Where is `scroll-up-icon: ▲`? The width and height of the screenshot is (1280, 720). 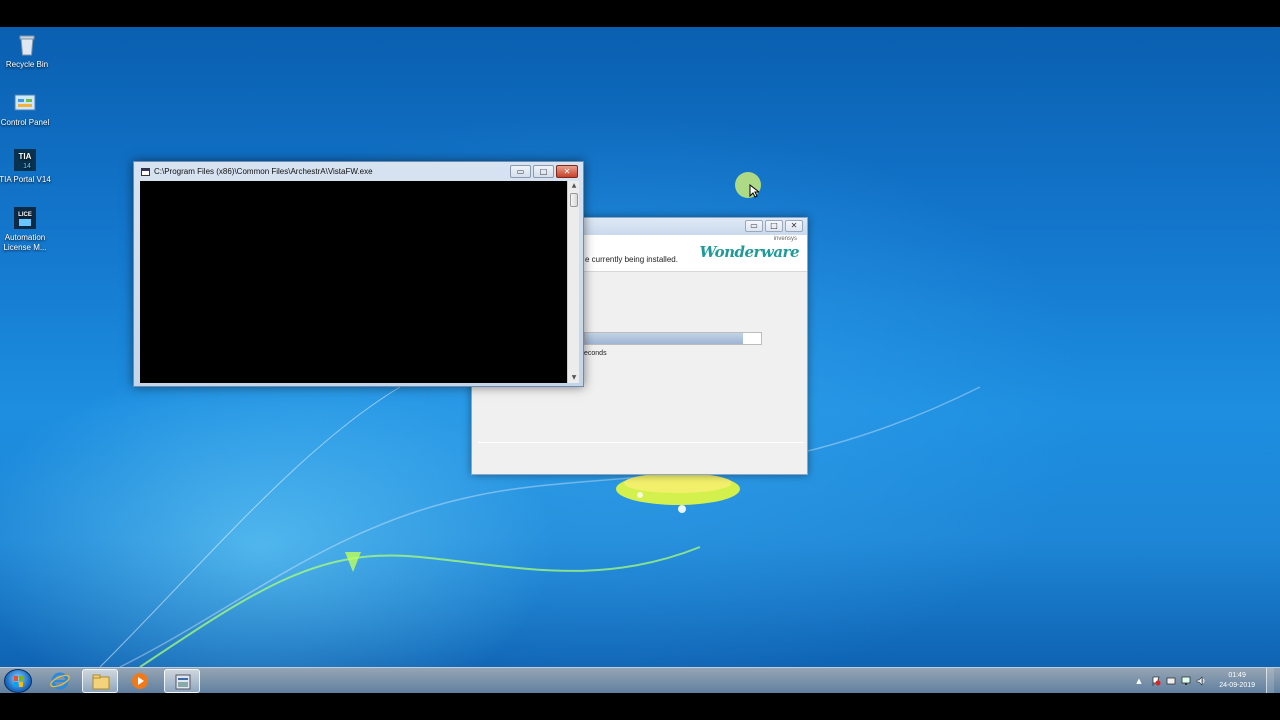
scroll-up-icon: ▲ is located at coordinates (574, 186).